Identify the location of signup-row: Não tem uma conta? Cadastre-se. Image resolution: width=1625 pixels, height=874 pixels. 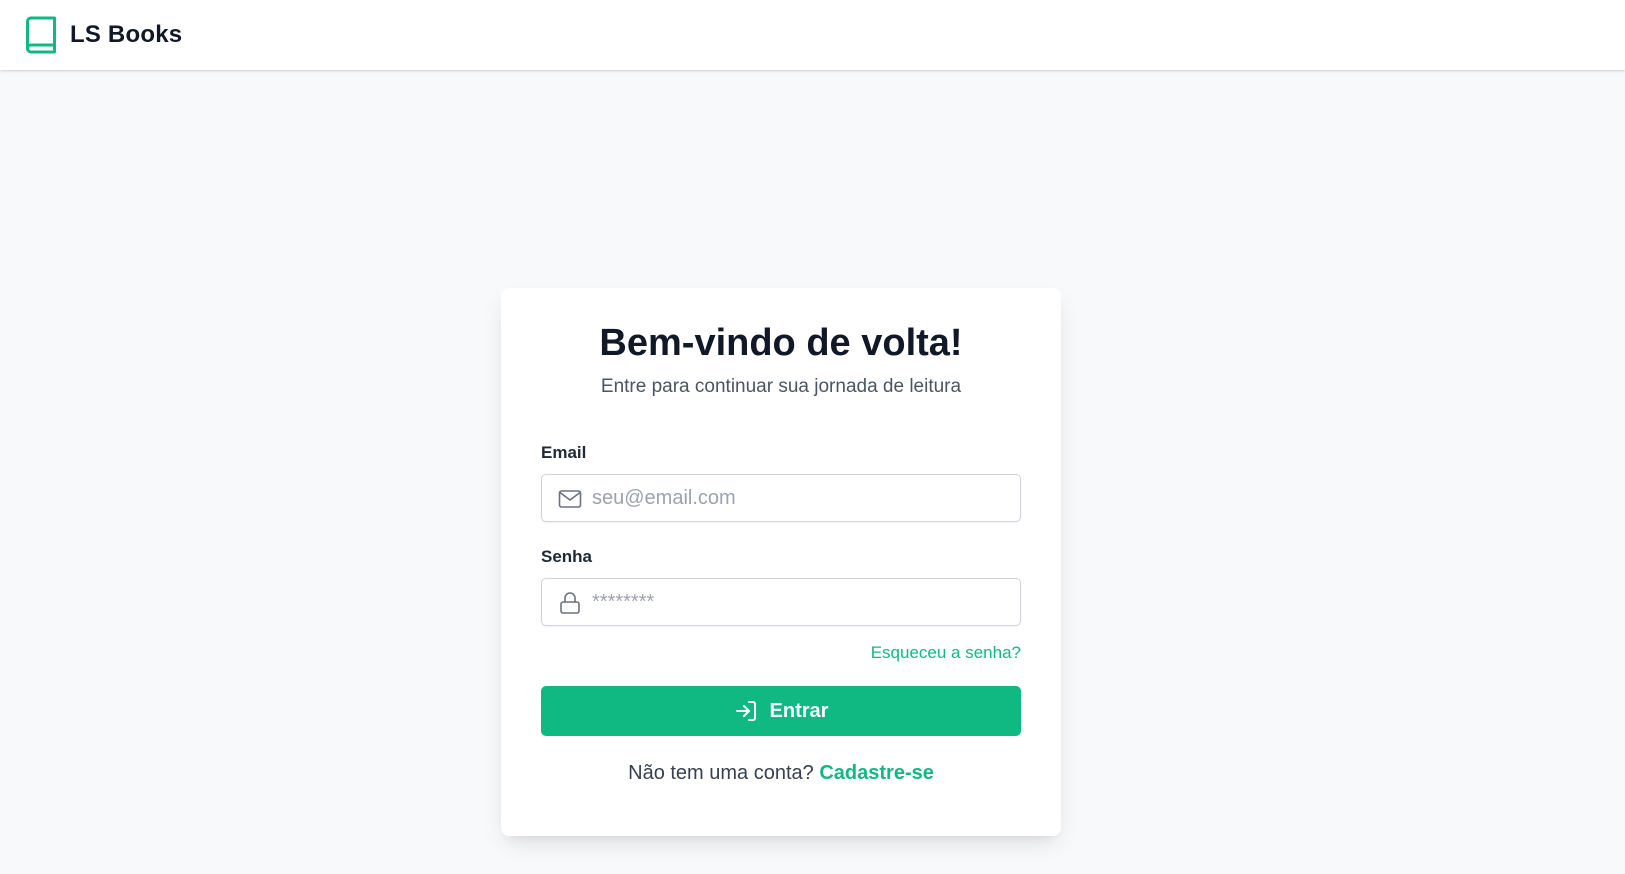
(781, 773).